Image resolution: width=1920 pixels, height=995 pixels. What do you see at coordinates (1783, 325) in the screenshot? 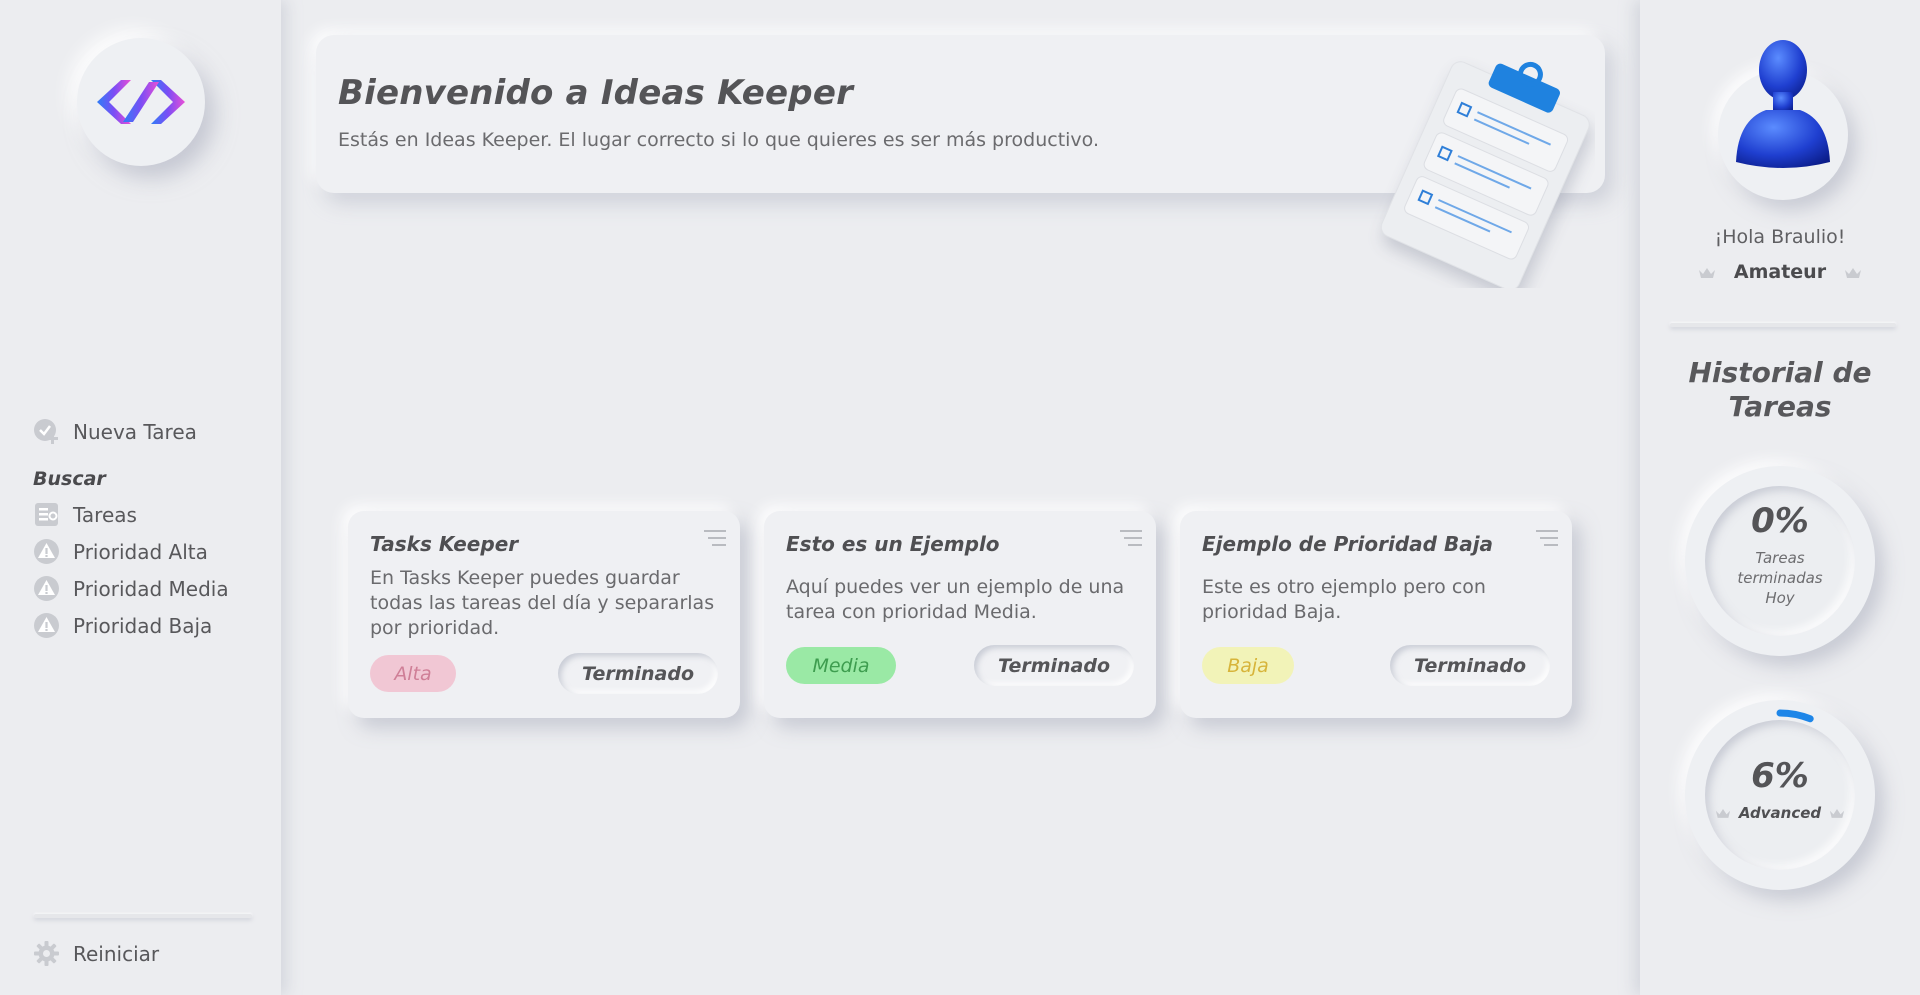
I see `profile-divider` at bounding box center [1783, 325].